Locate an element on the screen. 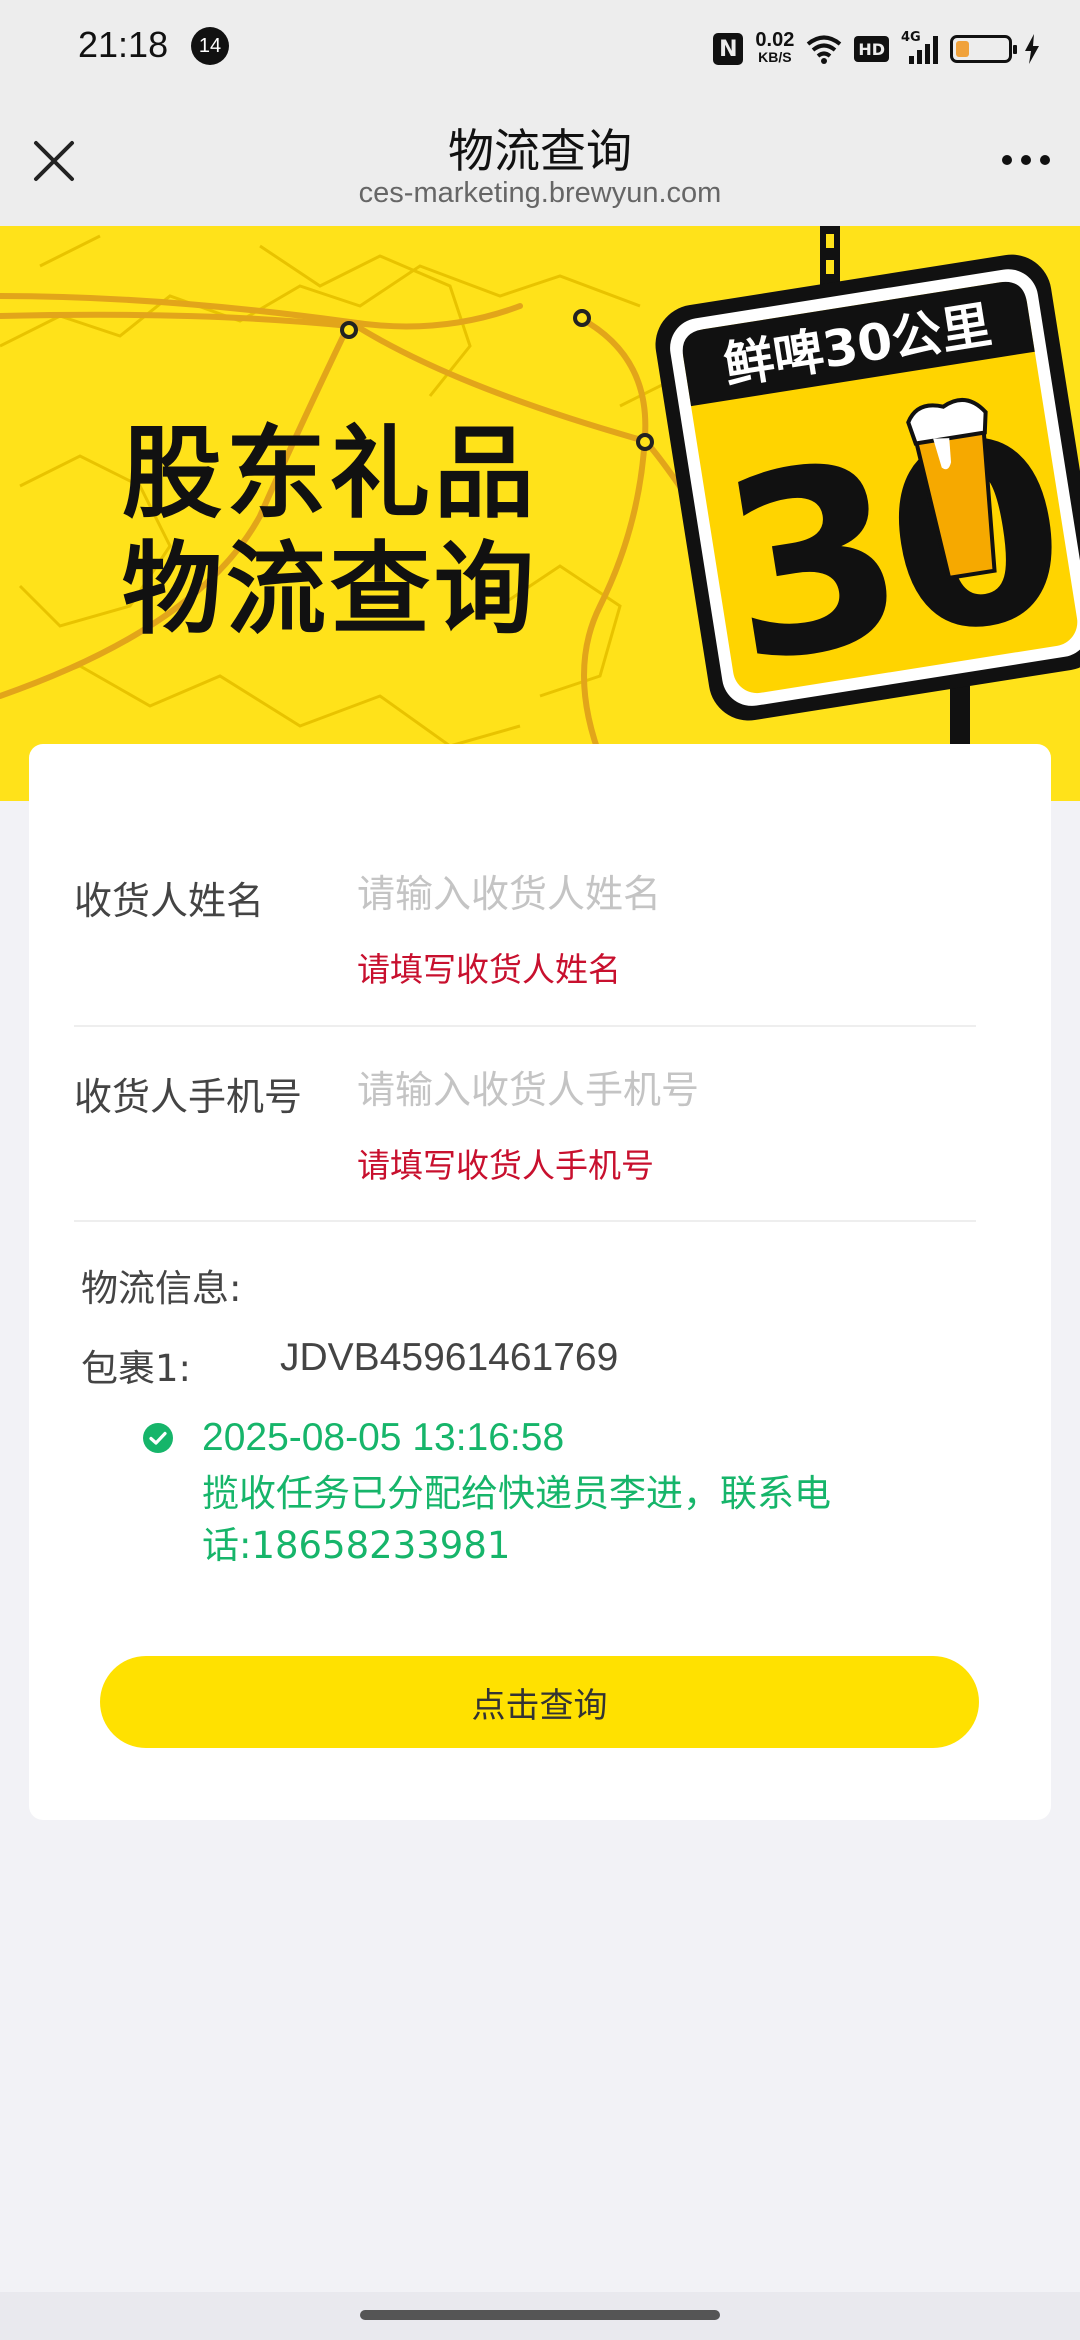  tracking-number: JDVB45961461769 is located at coordinates (449, 1357).